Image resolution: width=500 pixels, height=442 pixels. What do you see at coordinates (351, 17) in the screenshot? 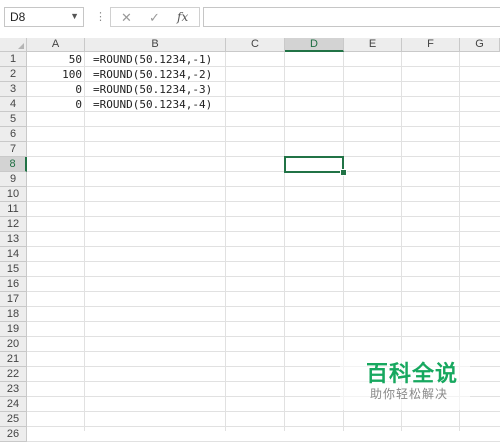
I see `formula-input` at bounding box center [351, 17].